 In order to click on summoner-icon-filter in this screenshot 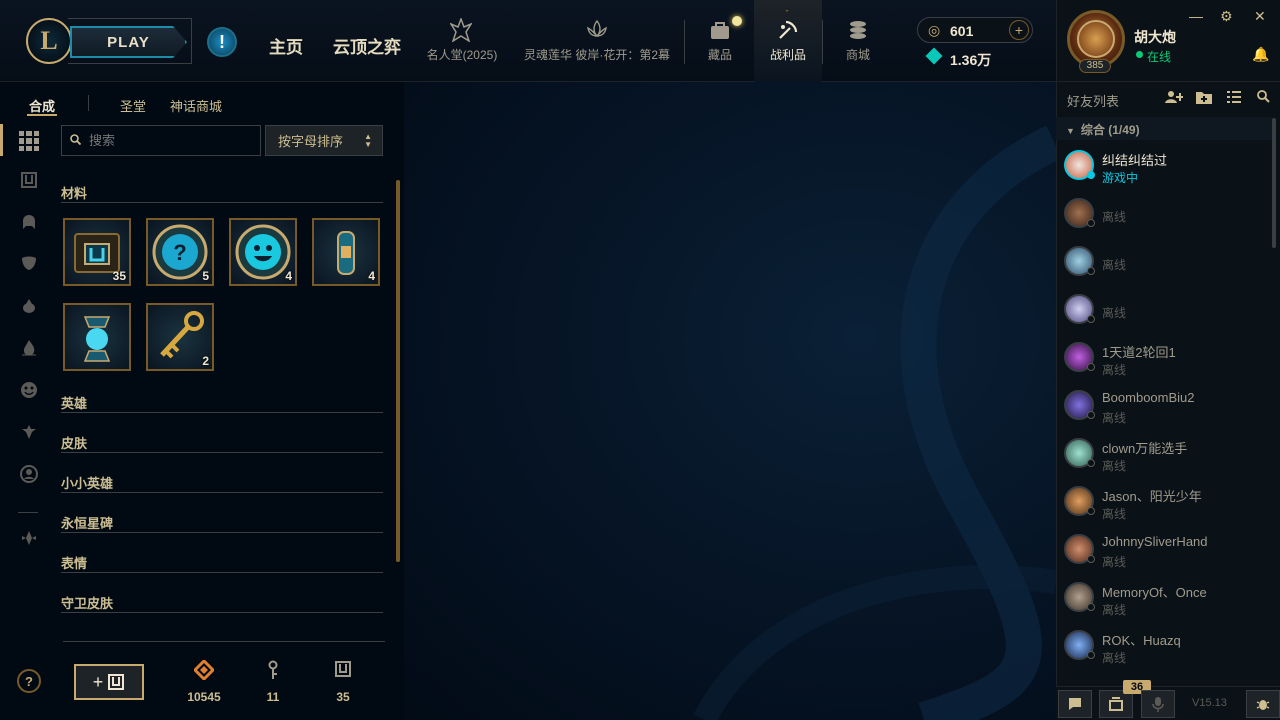, I will do `click(29, 477)`.